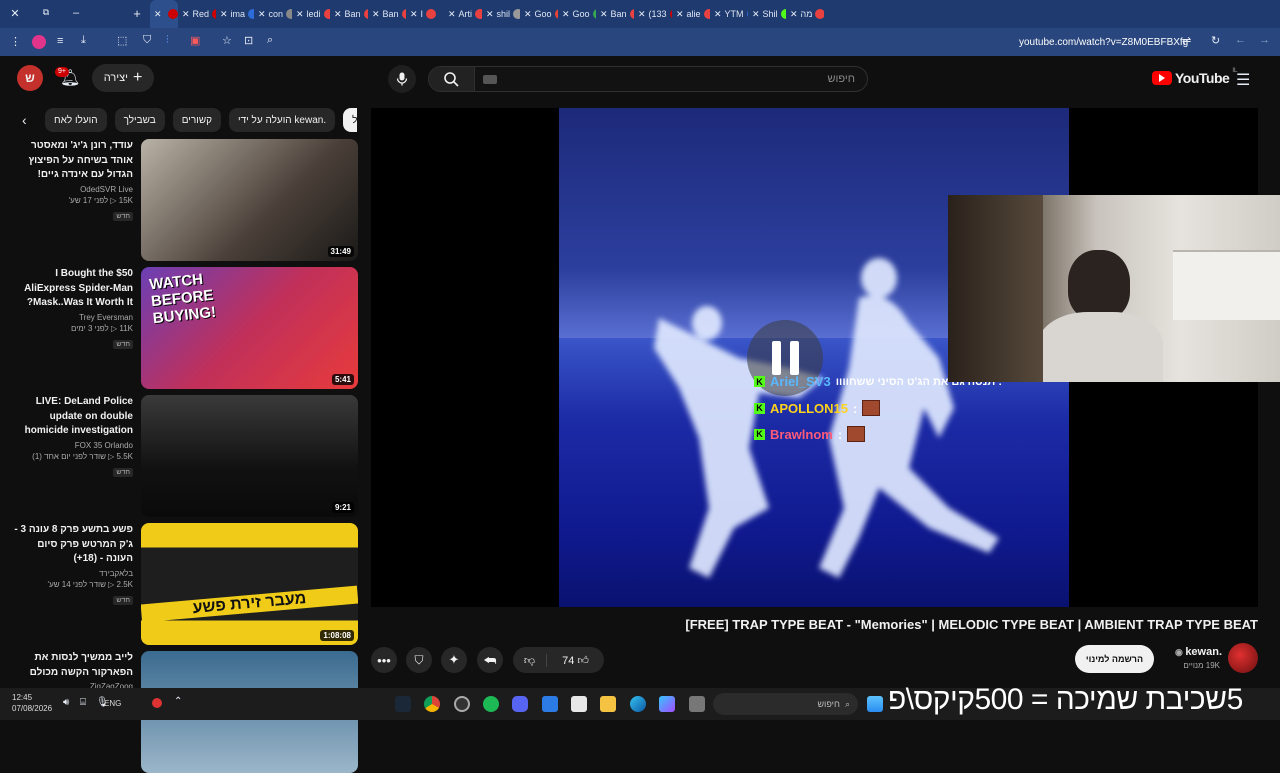 The width and height of the screenshot is (1280, 773). Describe the element at coordinates (70, 317) in the screenshot. I see `recommendation-channel: Trey Eversman` at that location.